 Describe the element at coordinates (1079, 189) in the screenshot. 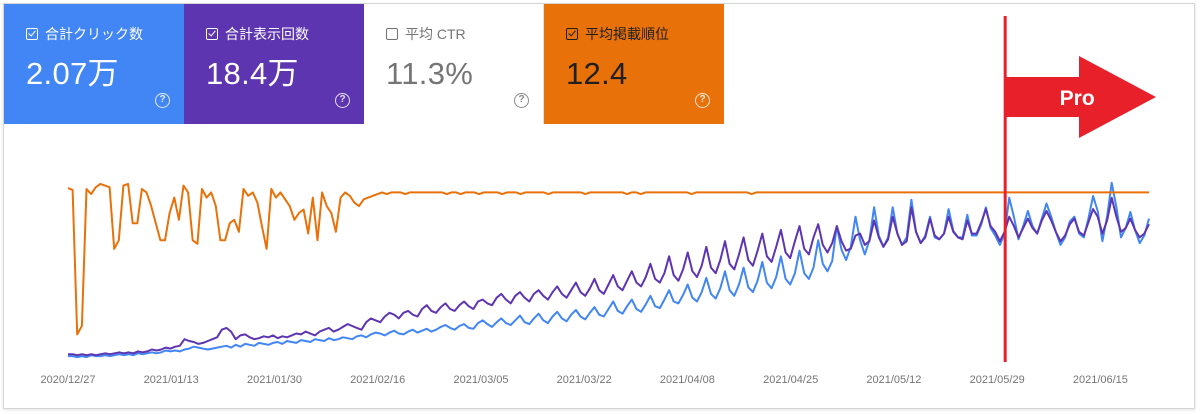

I see `pro-annotation: Pro` at that location.